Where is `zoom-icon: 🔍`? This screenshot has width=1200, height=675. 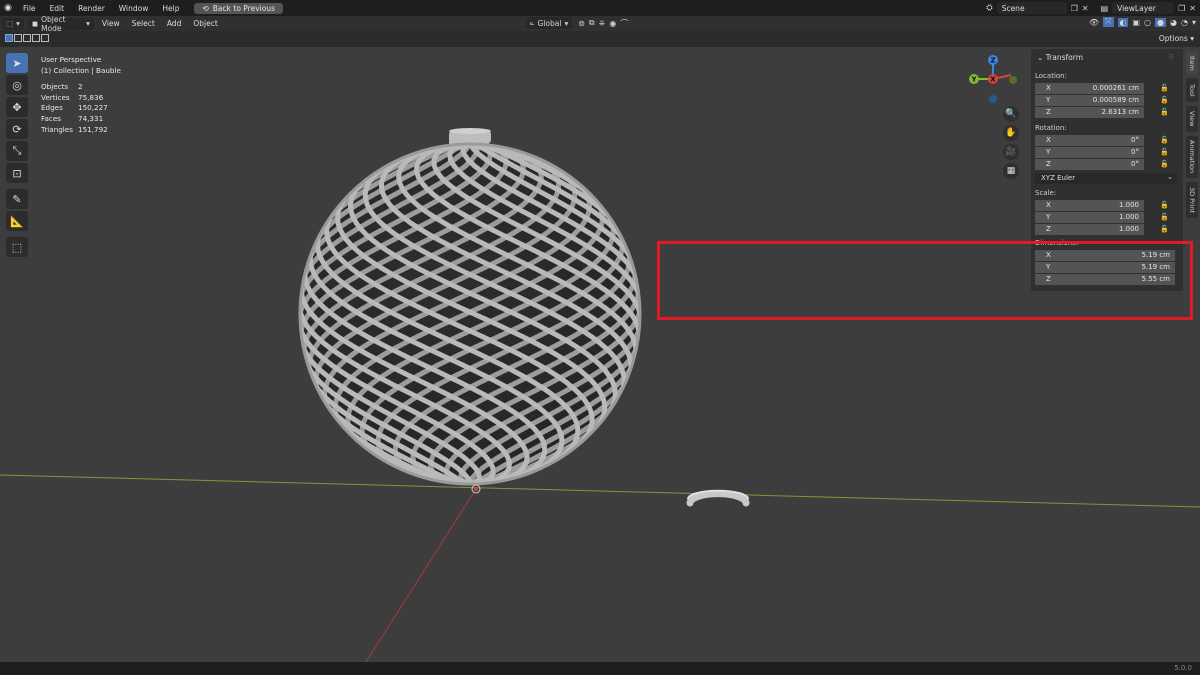 zoom-icon: 🔍 is located at coordinates (1011, 114).